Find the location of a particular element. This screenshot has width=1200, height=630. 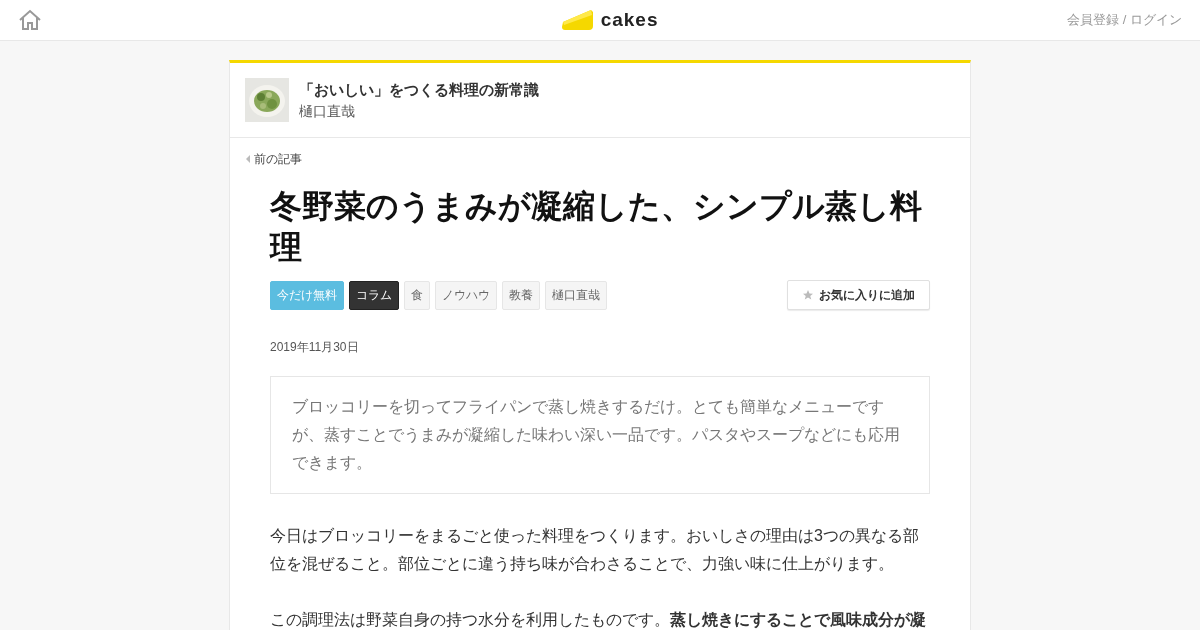

article-lead: ブロッコリーを切ってフライパンで蒸し焼きするだけ。とても簡単なメニューですが、蒸すことでうまみが凝縮した味わい深い一品です。パスタやスープなどにも応用できます。 is located at coordinates (600, 435).